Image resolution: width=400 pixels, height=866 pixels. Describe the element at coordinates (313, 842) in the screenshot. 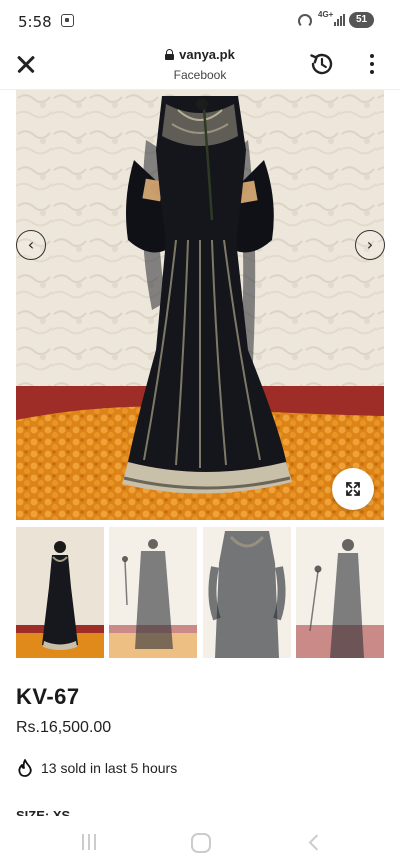

I see `back-icon` at that location.